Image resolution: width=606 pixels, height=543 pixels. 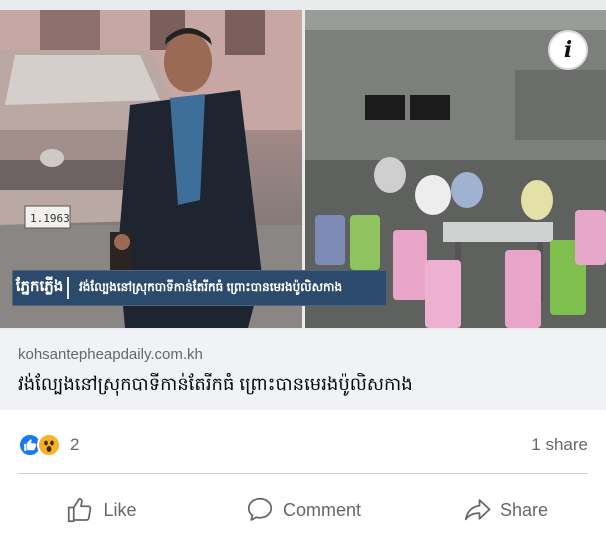 What do you see at coordinates (559, 445) in the screenshot?
I see `share-count: 1 share` at bounding box center [559, 445].